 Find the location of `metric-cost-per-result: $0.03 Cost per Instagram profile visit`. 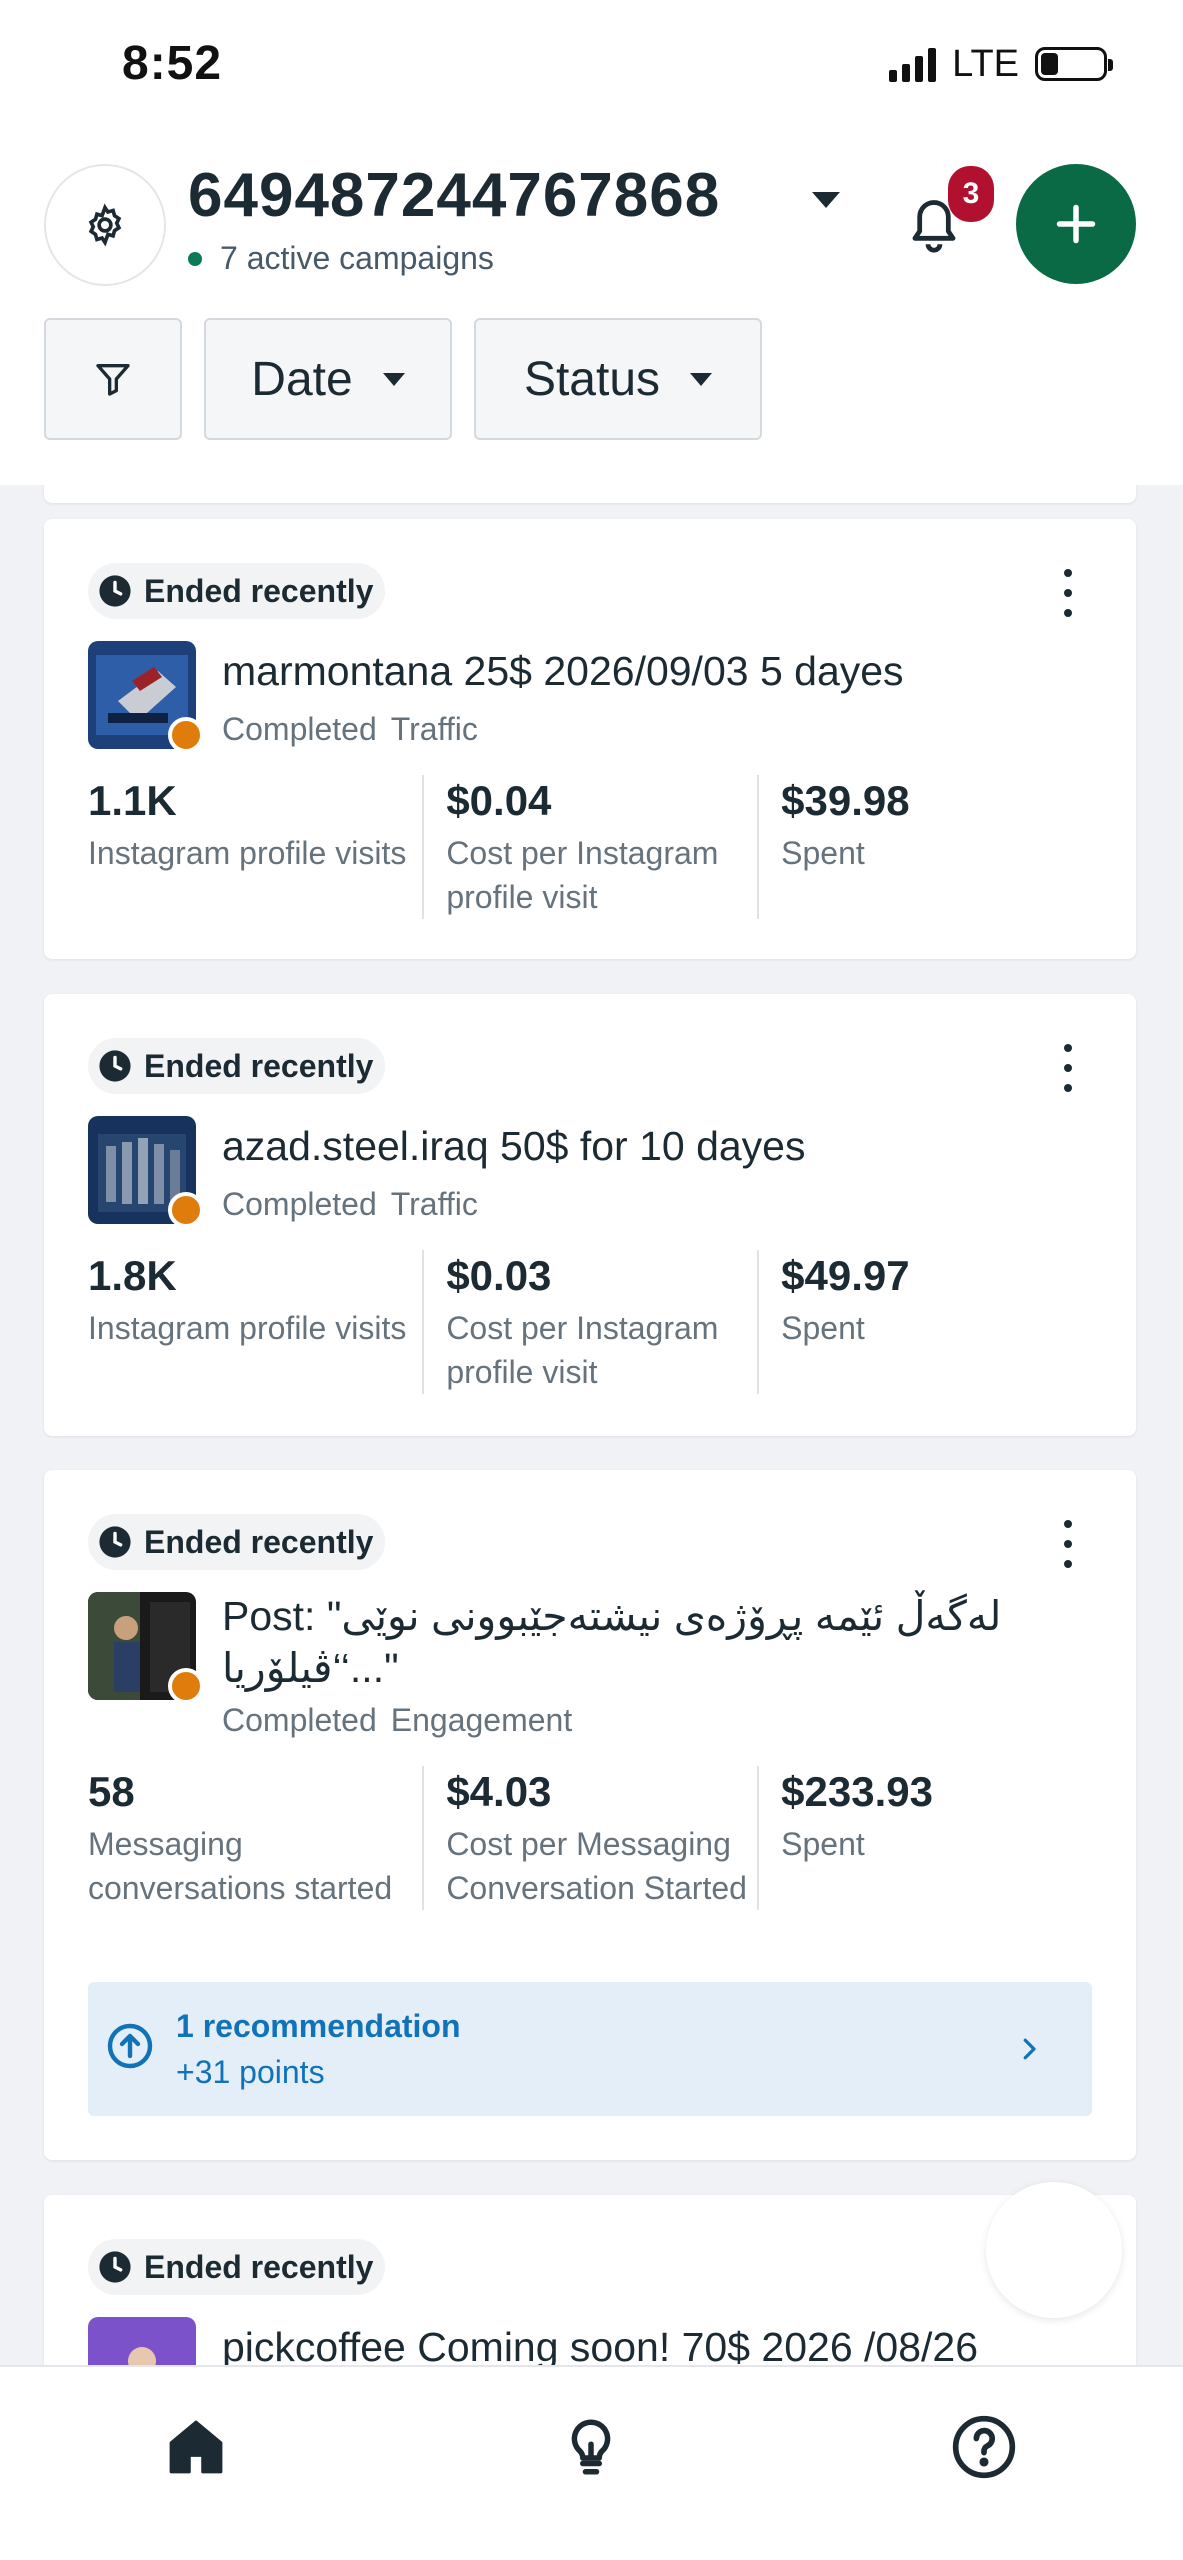

metric-cost-per-result: $0.03 Cost per Instagram profile visit is located at coordinates (589, 1322).